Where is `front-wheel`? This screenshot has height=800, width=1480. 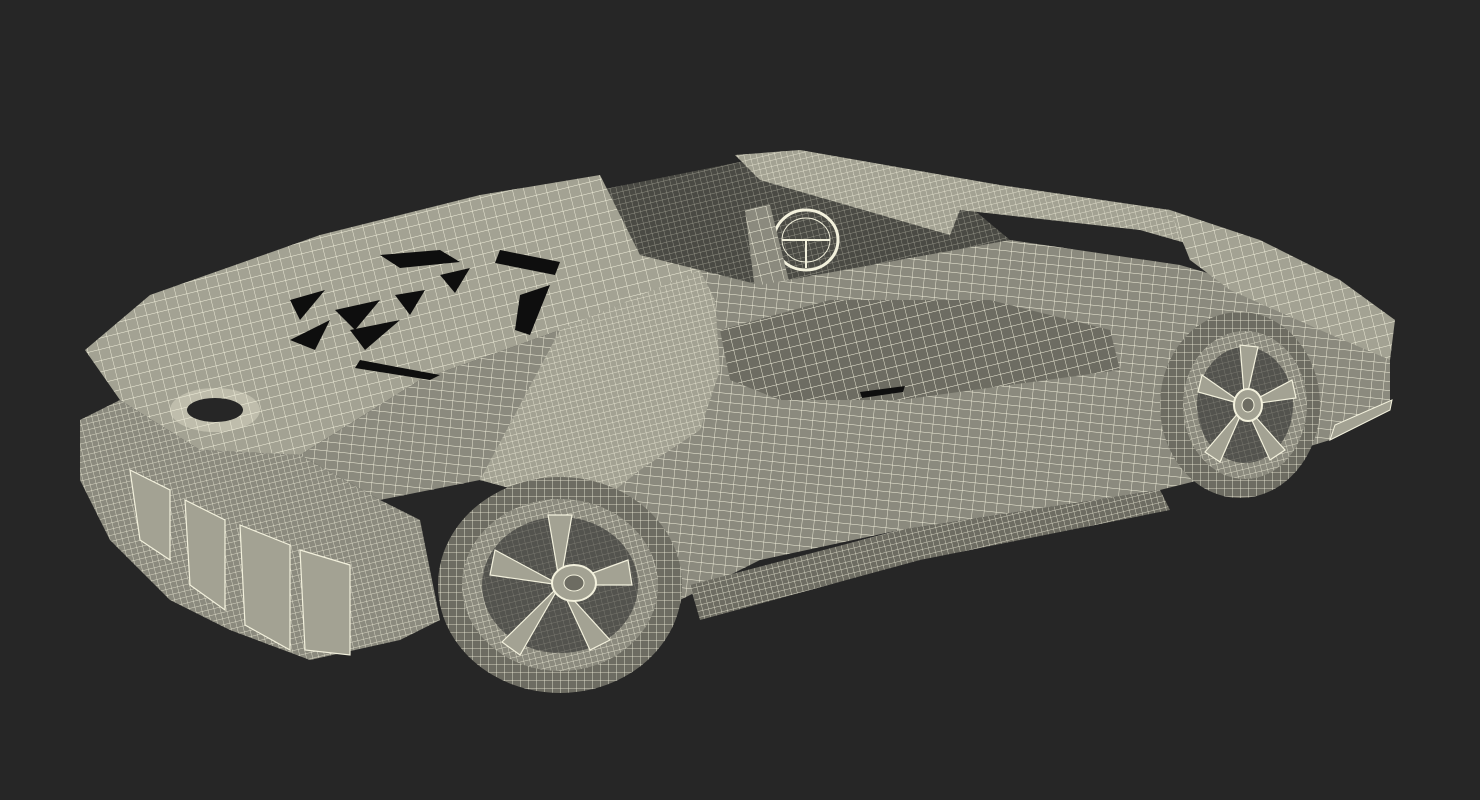 front-wheel is located at coordinates (1240, 405).